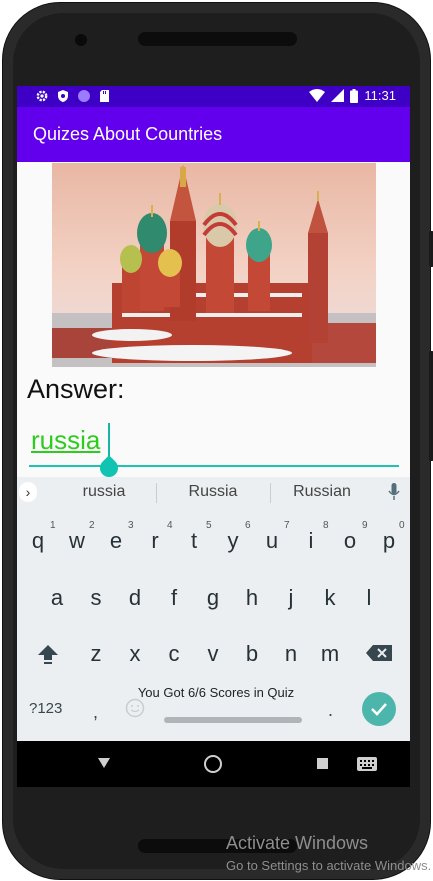  I want to click on checkmark-icon, so click(379, 709).